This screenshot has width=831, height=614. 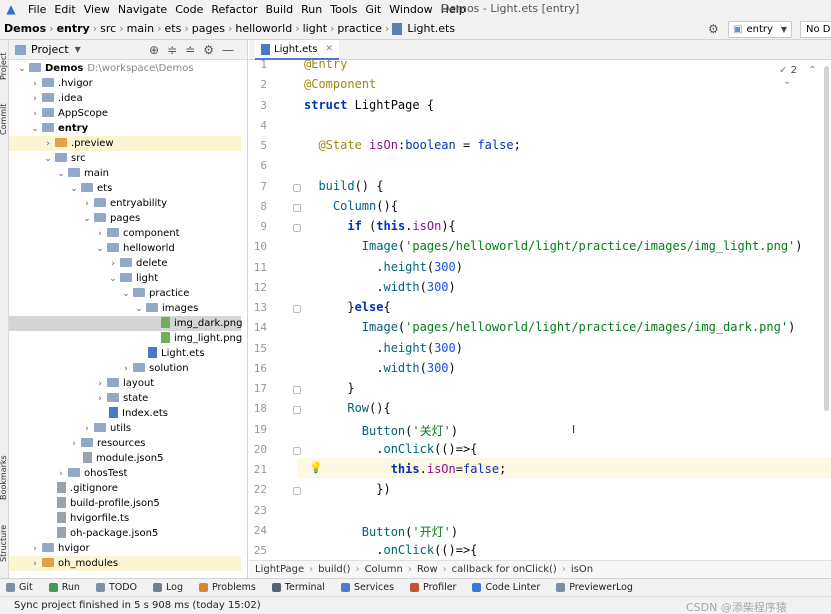 I want to click on breadcrumb-item: practice, so click(x=359, y=28).